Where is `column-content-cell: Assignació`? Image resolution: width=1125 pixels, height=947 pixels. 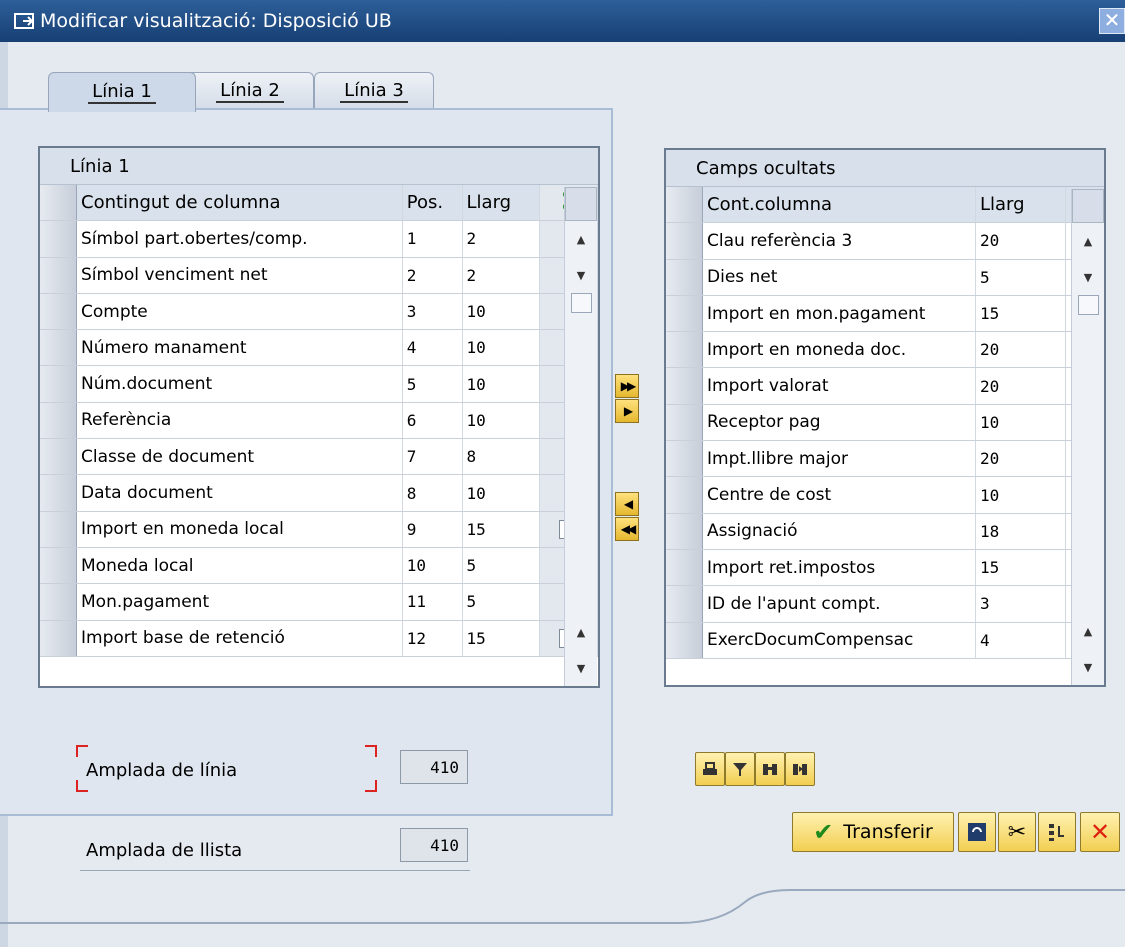
column-content-cell: Assignació is located at coordinates (839, 531).